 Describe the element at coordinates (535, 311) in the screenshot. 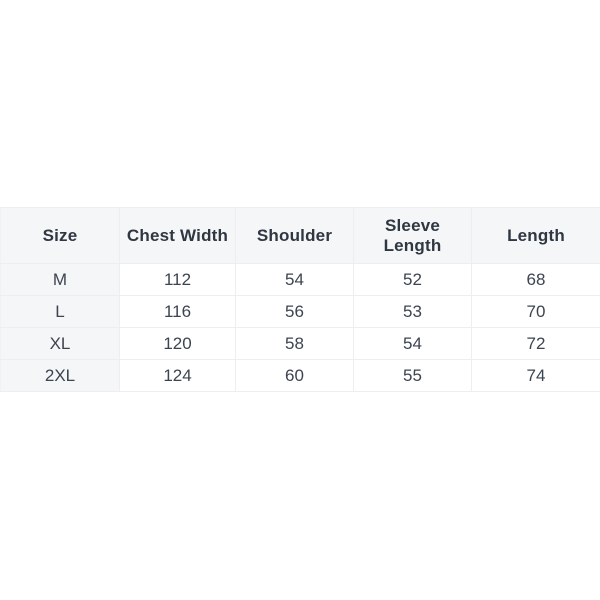

I see `cell-length: 70` at that location.